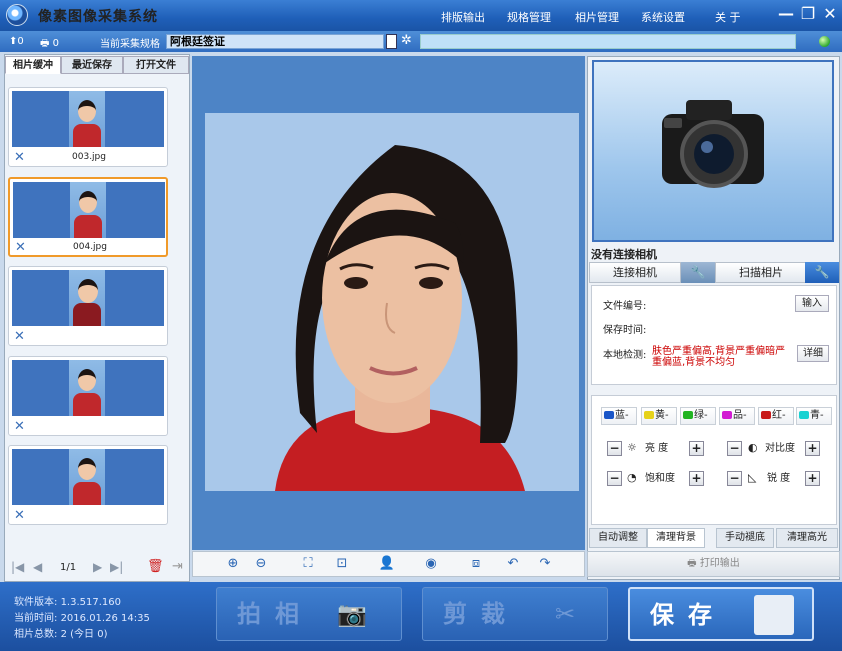 This screenshot has width=842, height=651. What do you see at coordinates (676, 538) in the screenshot?
I see `tab-clean-background: 清理背景` at bounding box center [676, 538].